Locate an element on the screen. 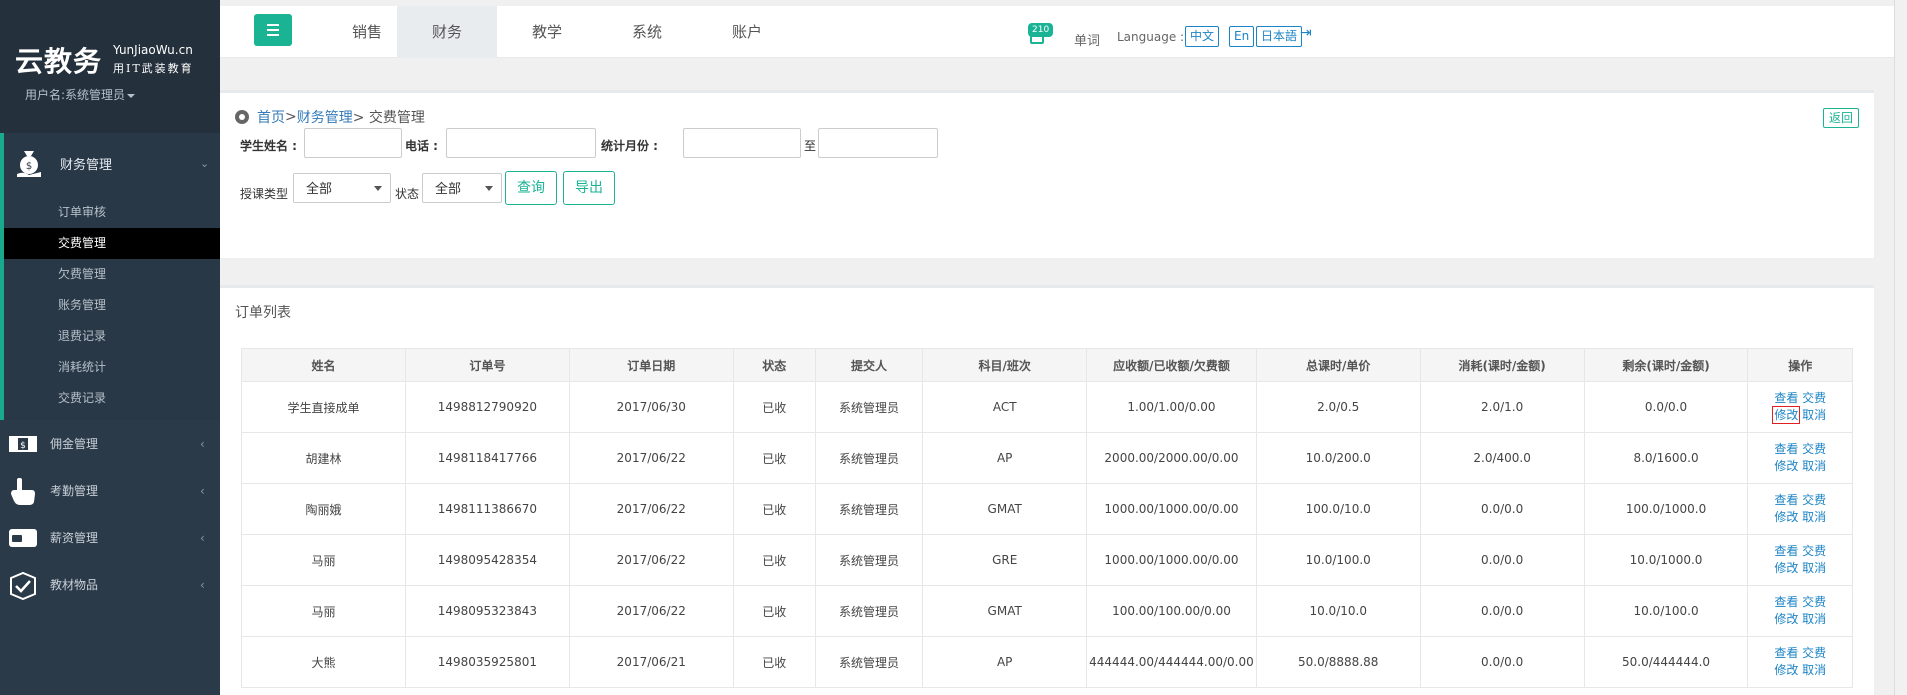  tab-teaching: 教学 is located at coordinates (547, 32).